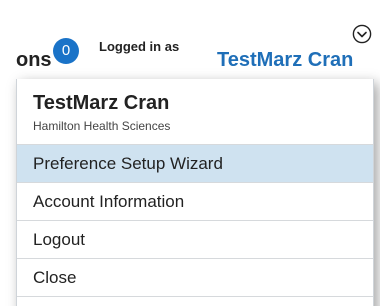 The height and width of the screenshot is (306, 380). I want to click on profile-name: TestMarz Cran, so click(101, 103).